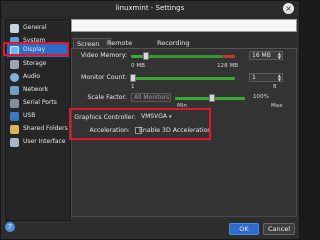 Image resolution: width=320 pixels, height=240 pixels. What do you see at coordinates (36, 49) in the screenshot?
I see `display-highlight-box` at bounding box center [36, 49].